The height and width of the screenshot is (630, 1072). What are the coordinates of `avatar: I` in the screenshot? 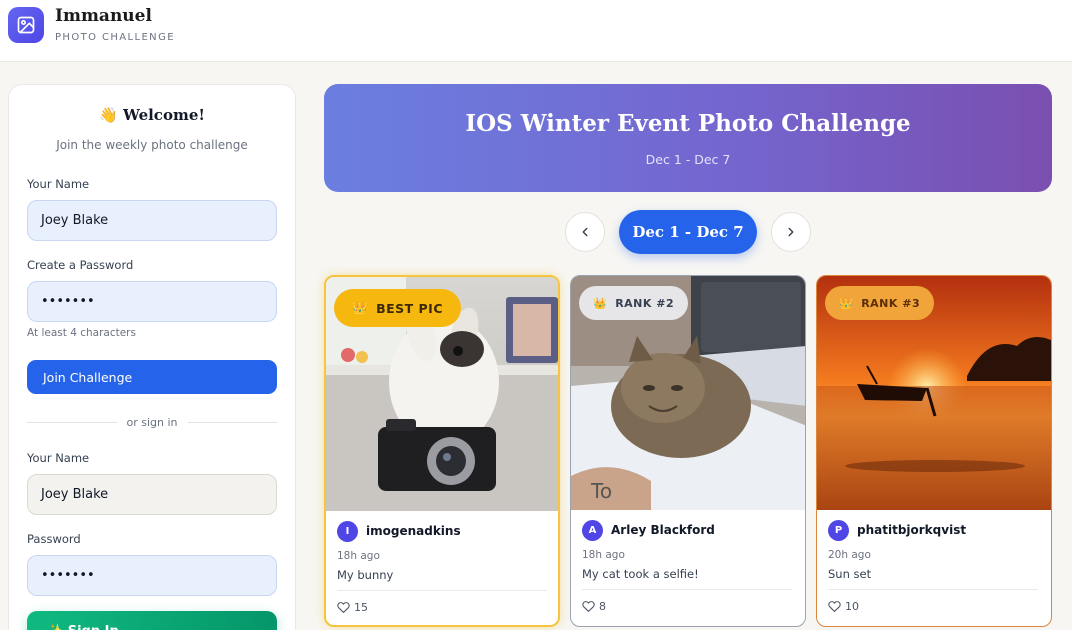 It's located at (347, 531).